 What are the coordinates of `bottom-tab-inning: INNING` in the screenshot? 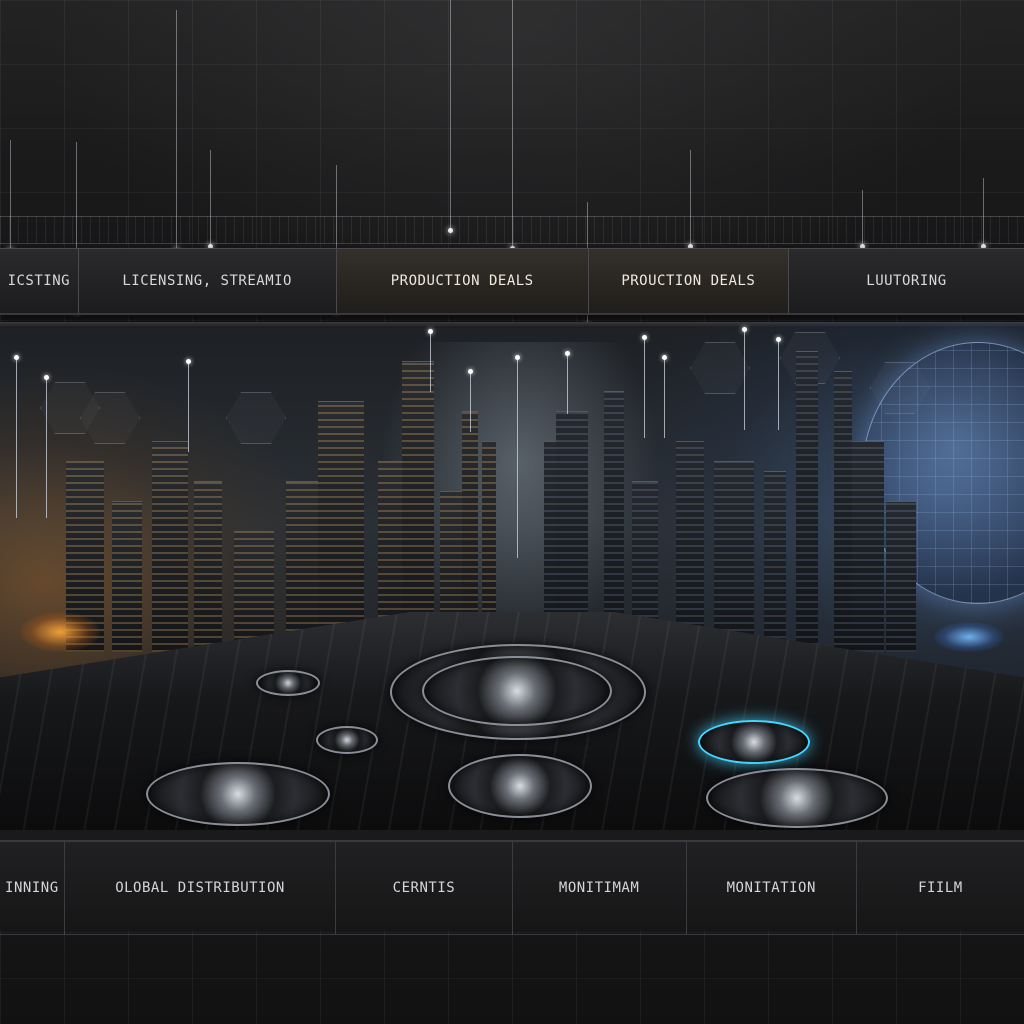 It's located at (32, 888).